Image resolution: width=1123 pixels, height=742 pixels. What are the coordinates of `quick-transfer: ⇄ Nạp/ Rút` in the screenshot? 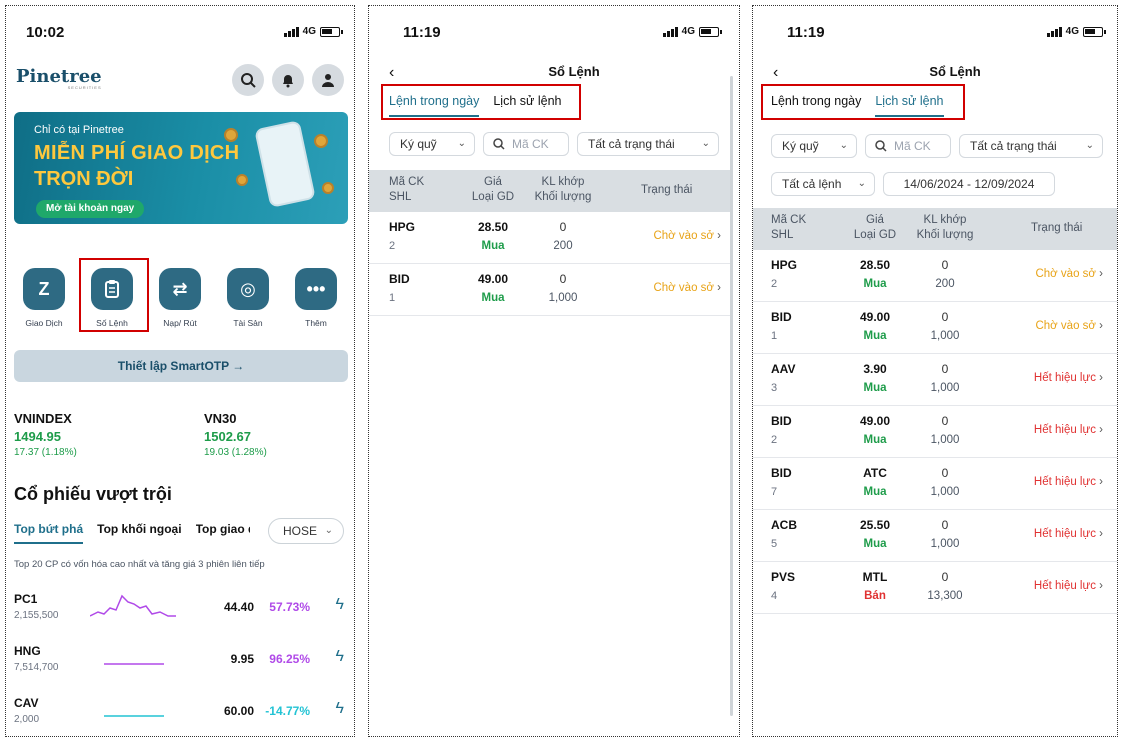 It's located at (180, 298).